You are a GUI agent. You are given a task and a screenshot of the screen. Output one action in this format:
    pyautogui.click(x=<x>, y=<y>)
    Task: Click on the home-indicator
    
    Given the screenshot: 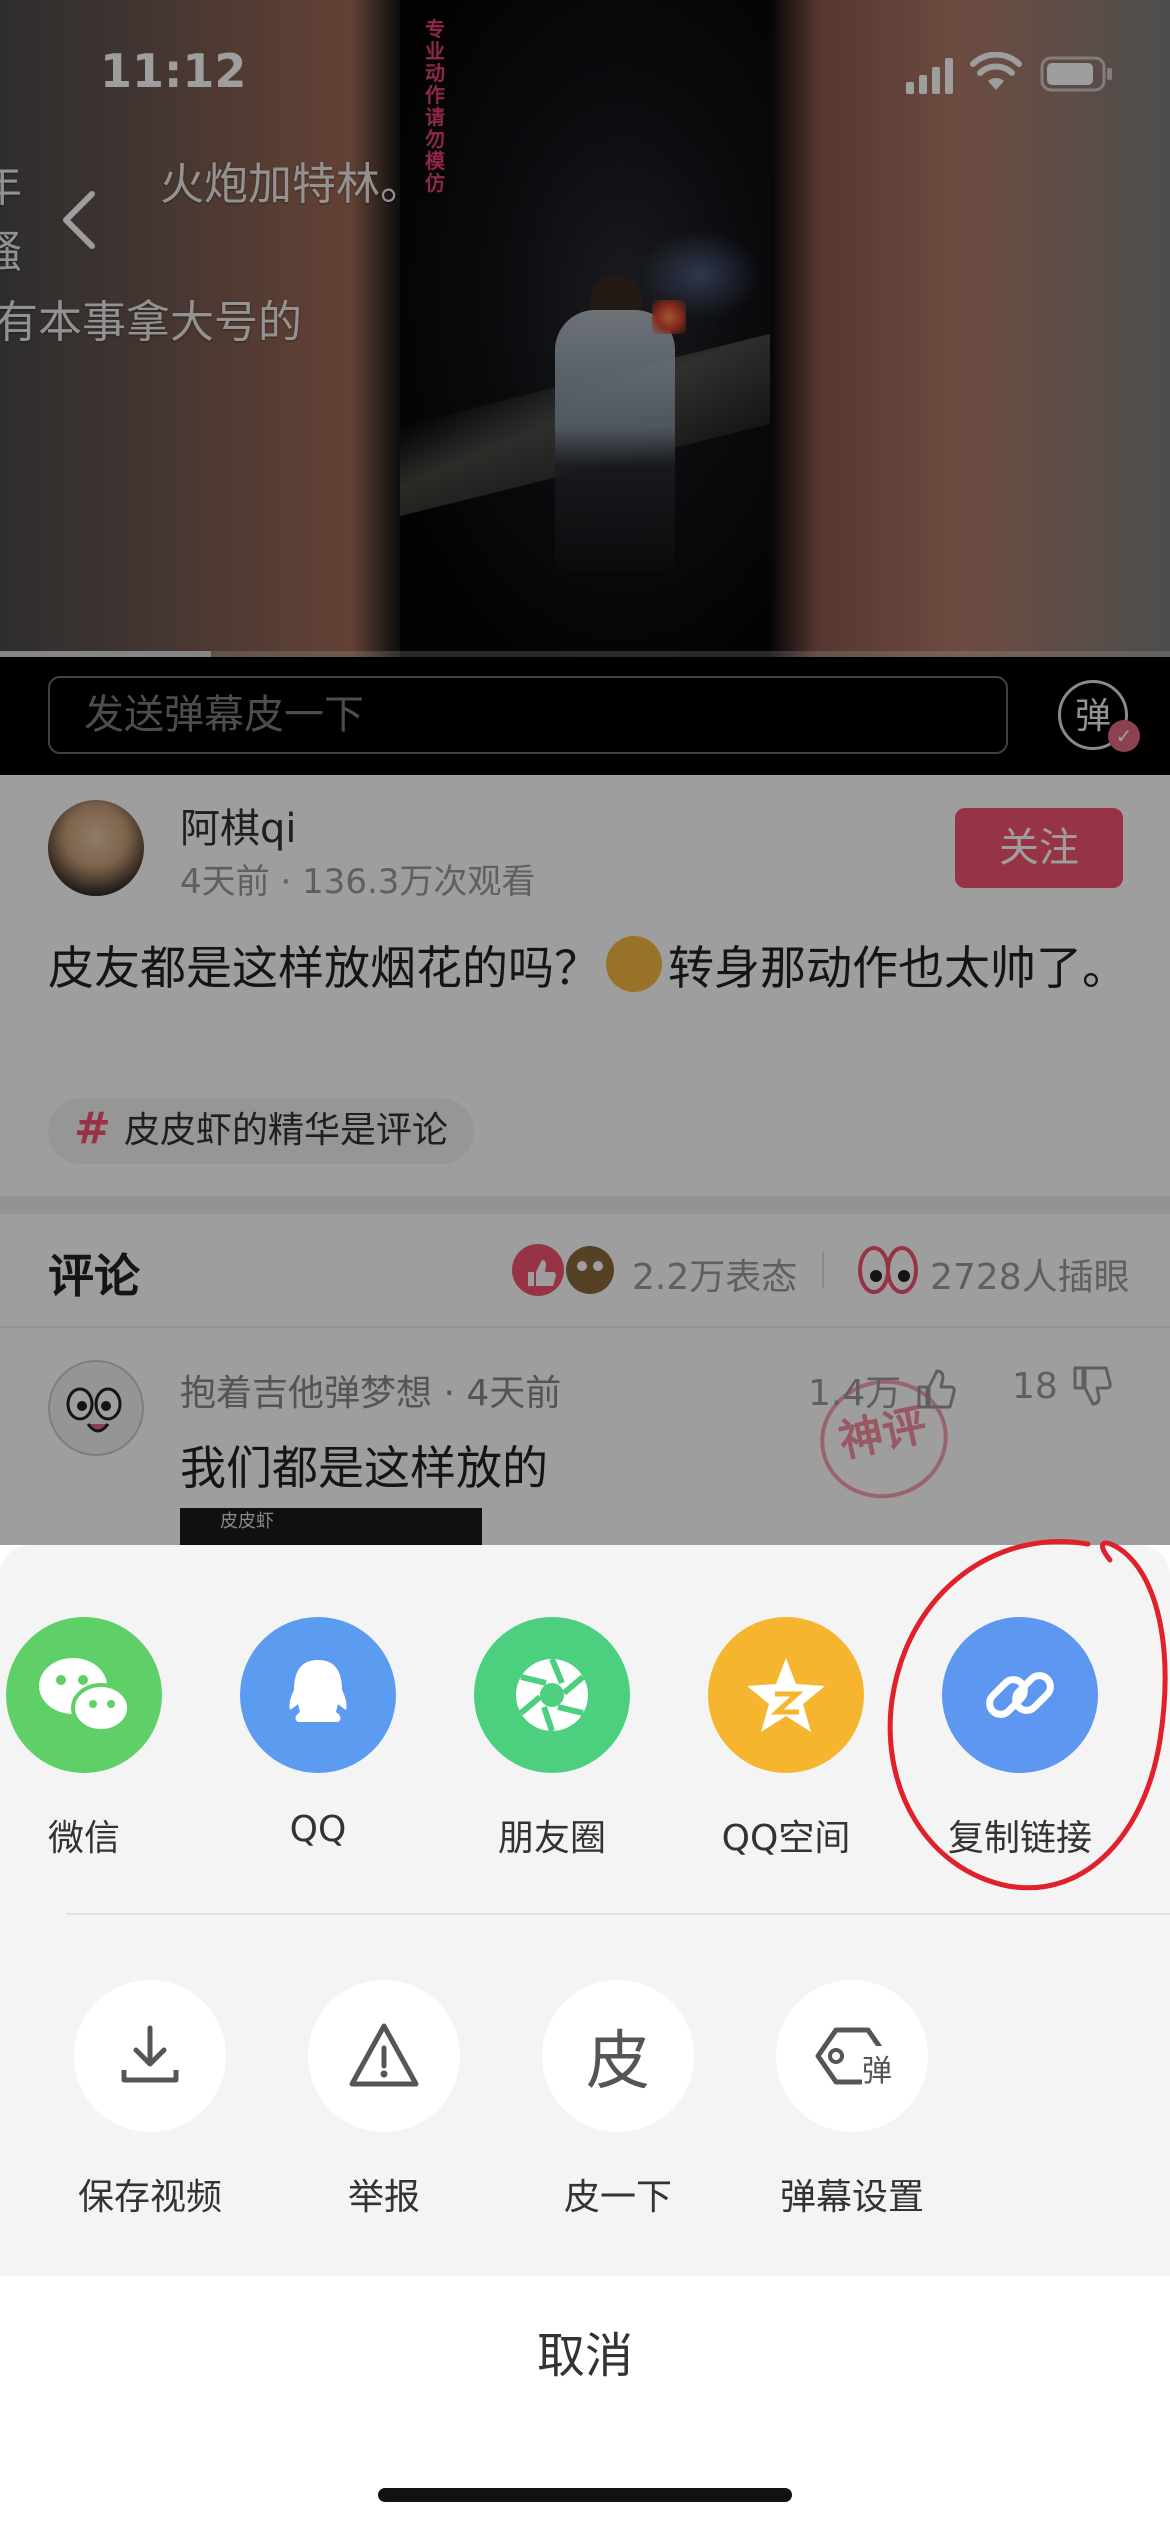 What is the action you would take?
    pyautogui.click(x=585, y=2495)
    